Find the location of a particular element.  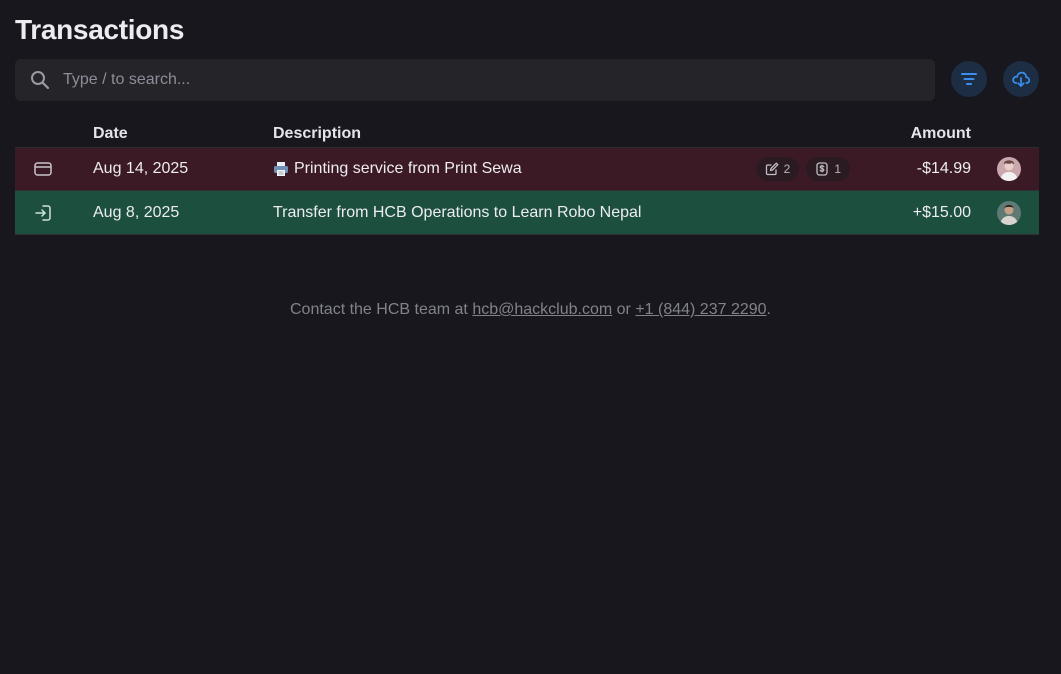

page-title: Transactions is located at coordinates (100, 29).